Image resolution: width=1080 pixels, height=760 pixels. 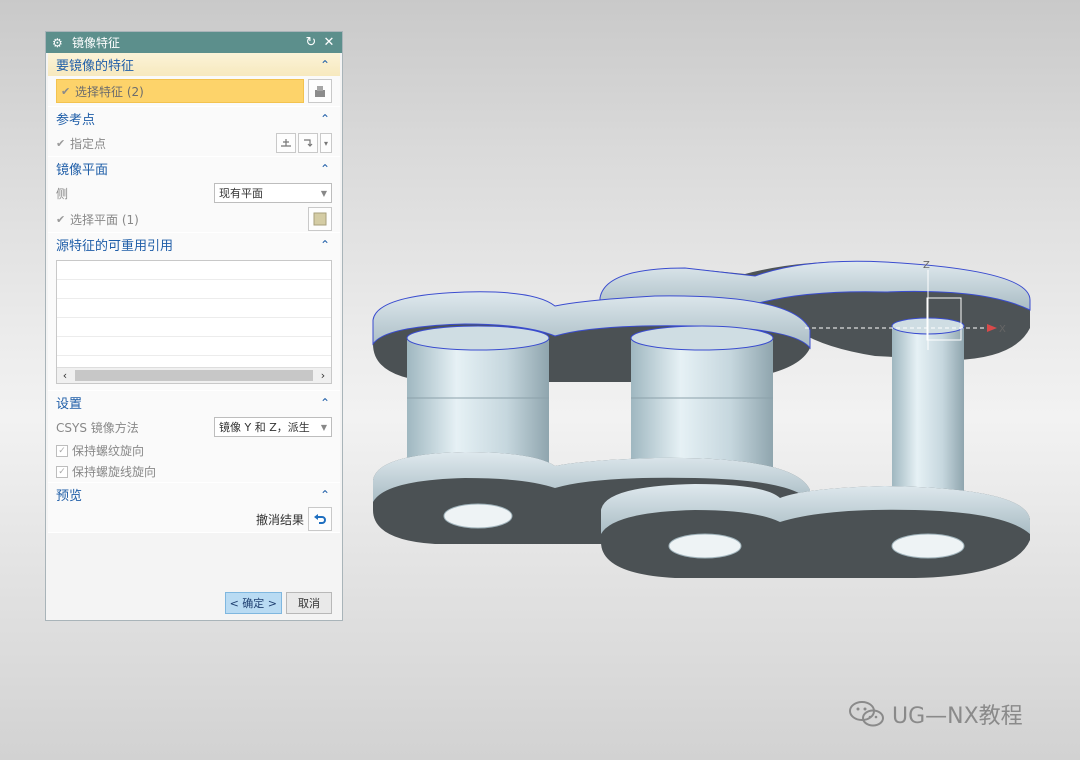 I want to click on undo-result-button, so click(x=320, y=519).